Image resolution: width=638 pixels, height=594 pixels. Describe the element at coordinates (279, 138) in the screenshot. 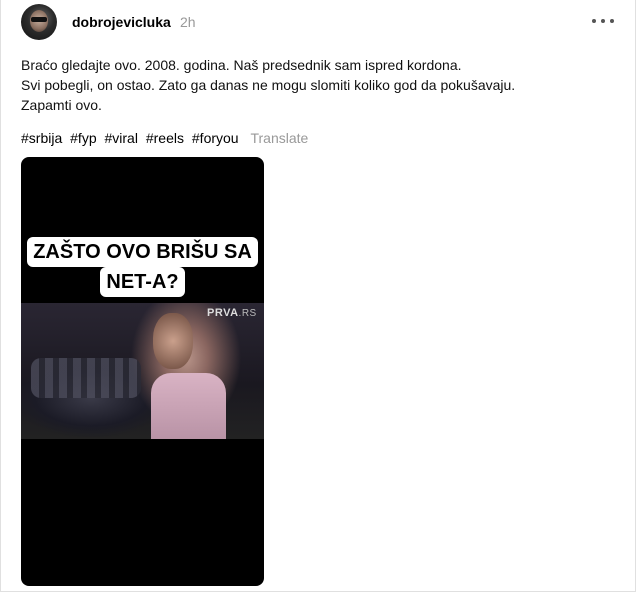

I see `translate-link: Translate` at that location.